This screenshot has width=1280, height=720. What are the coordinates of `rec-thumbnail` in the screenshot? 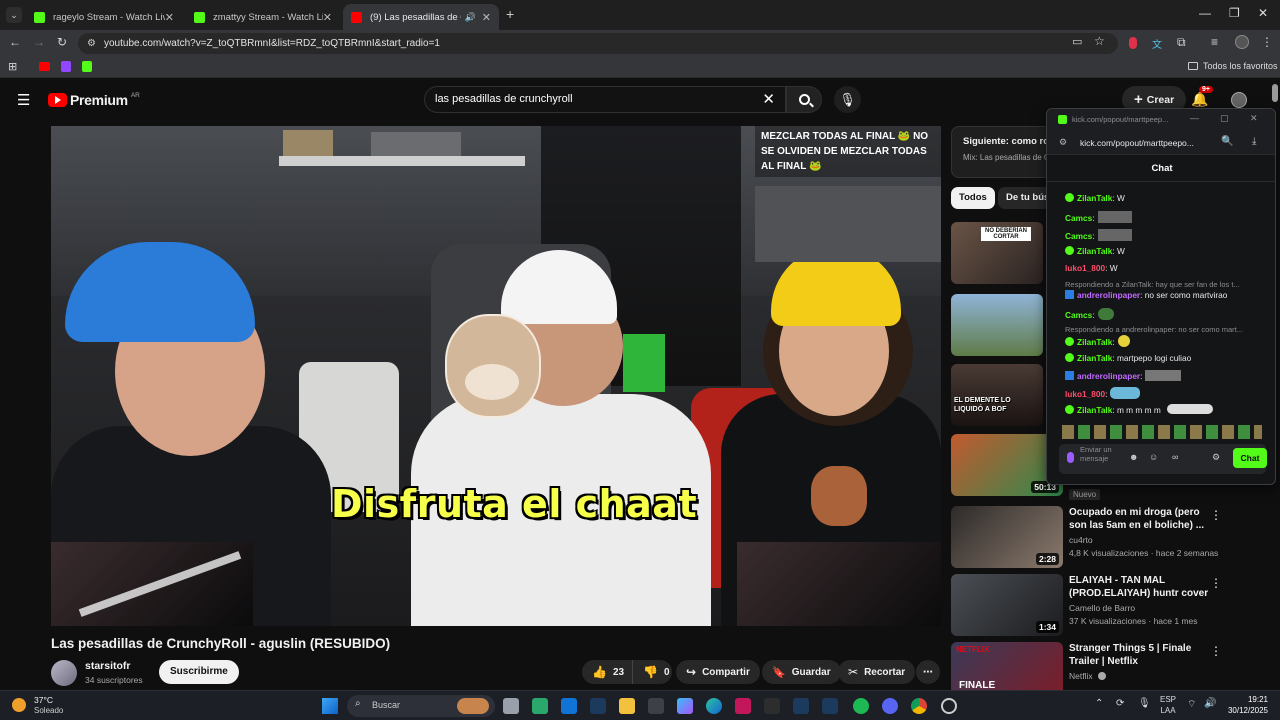 It's located at (997, 325).